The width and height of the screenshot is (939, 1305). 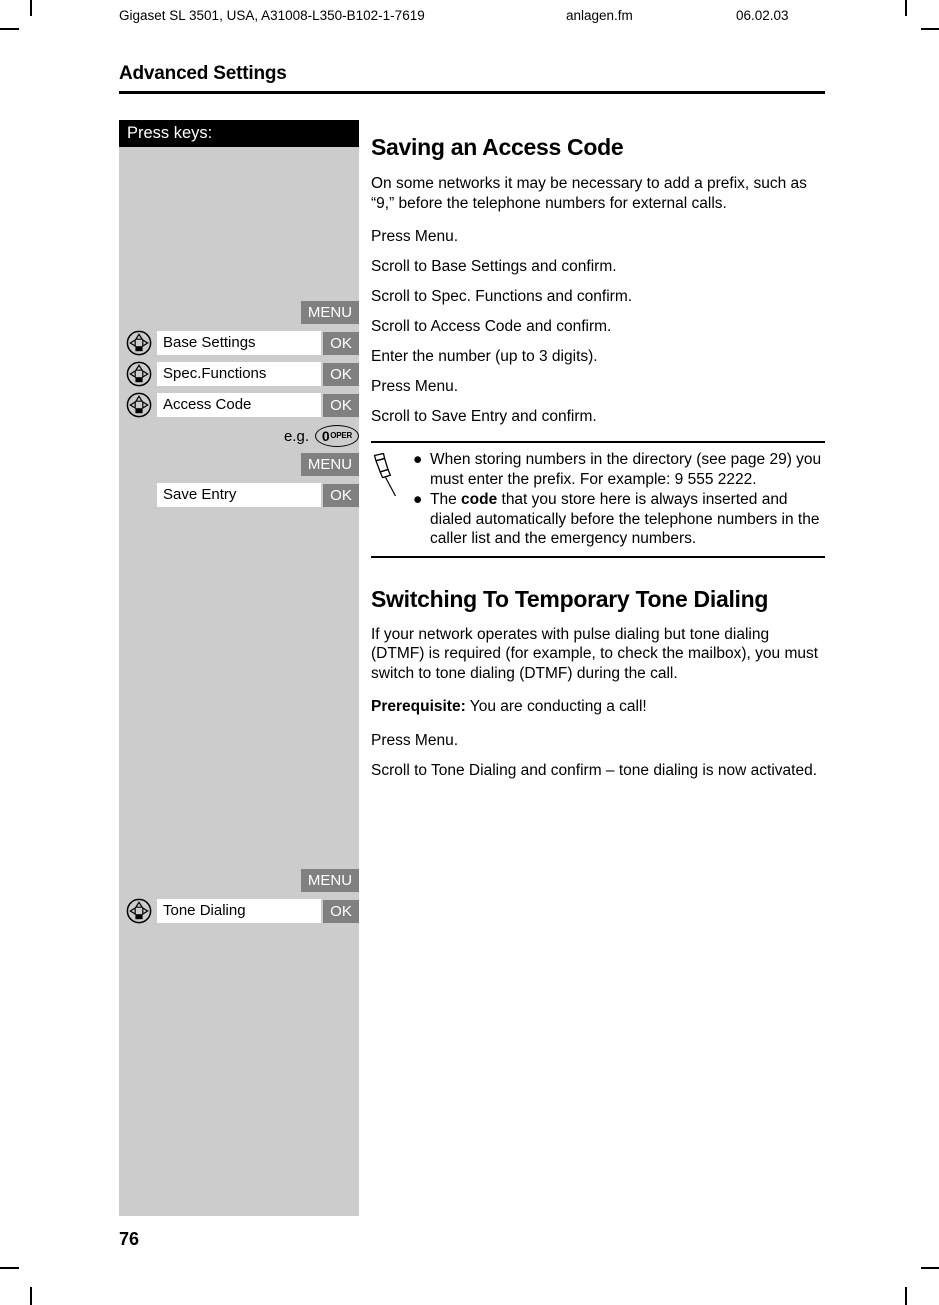 I want to click on display-text-base-settings: Base Settings, so click(x=239, y=343).